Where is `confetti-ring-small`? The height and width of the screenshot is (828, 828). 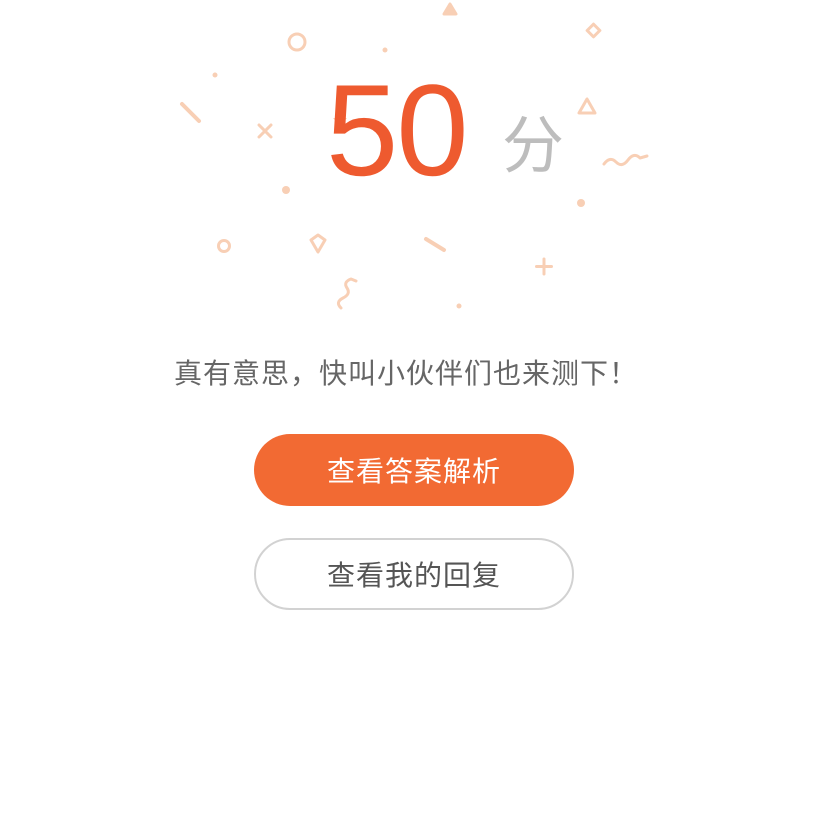
confetti-ring-small is located at coordinates (224, 246).